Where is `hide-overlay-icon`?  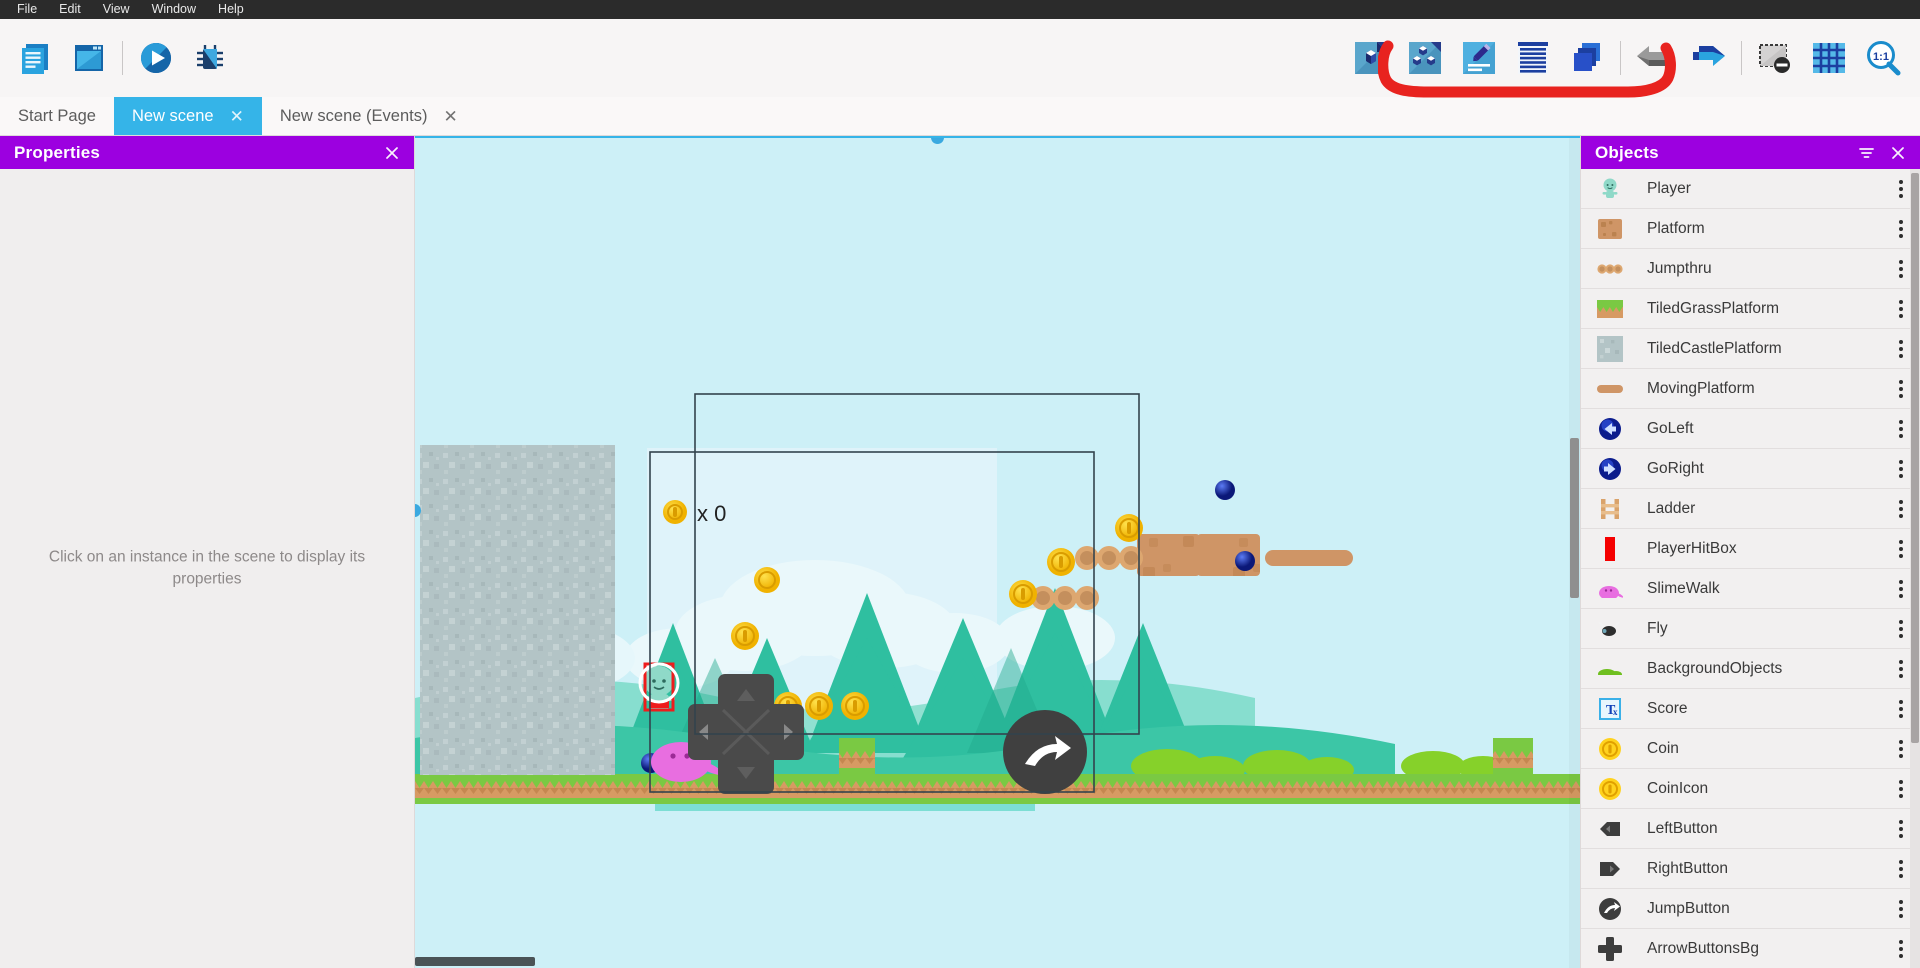 hide-overlay-icon is located at coordinates (1775, 58).